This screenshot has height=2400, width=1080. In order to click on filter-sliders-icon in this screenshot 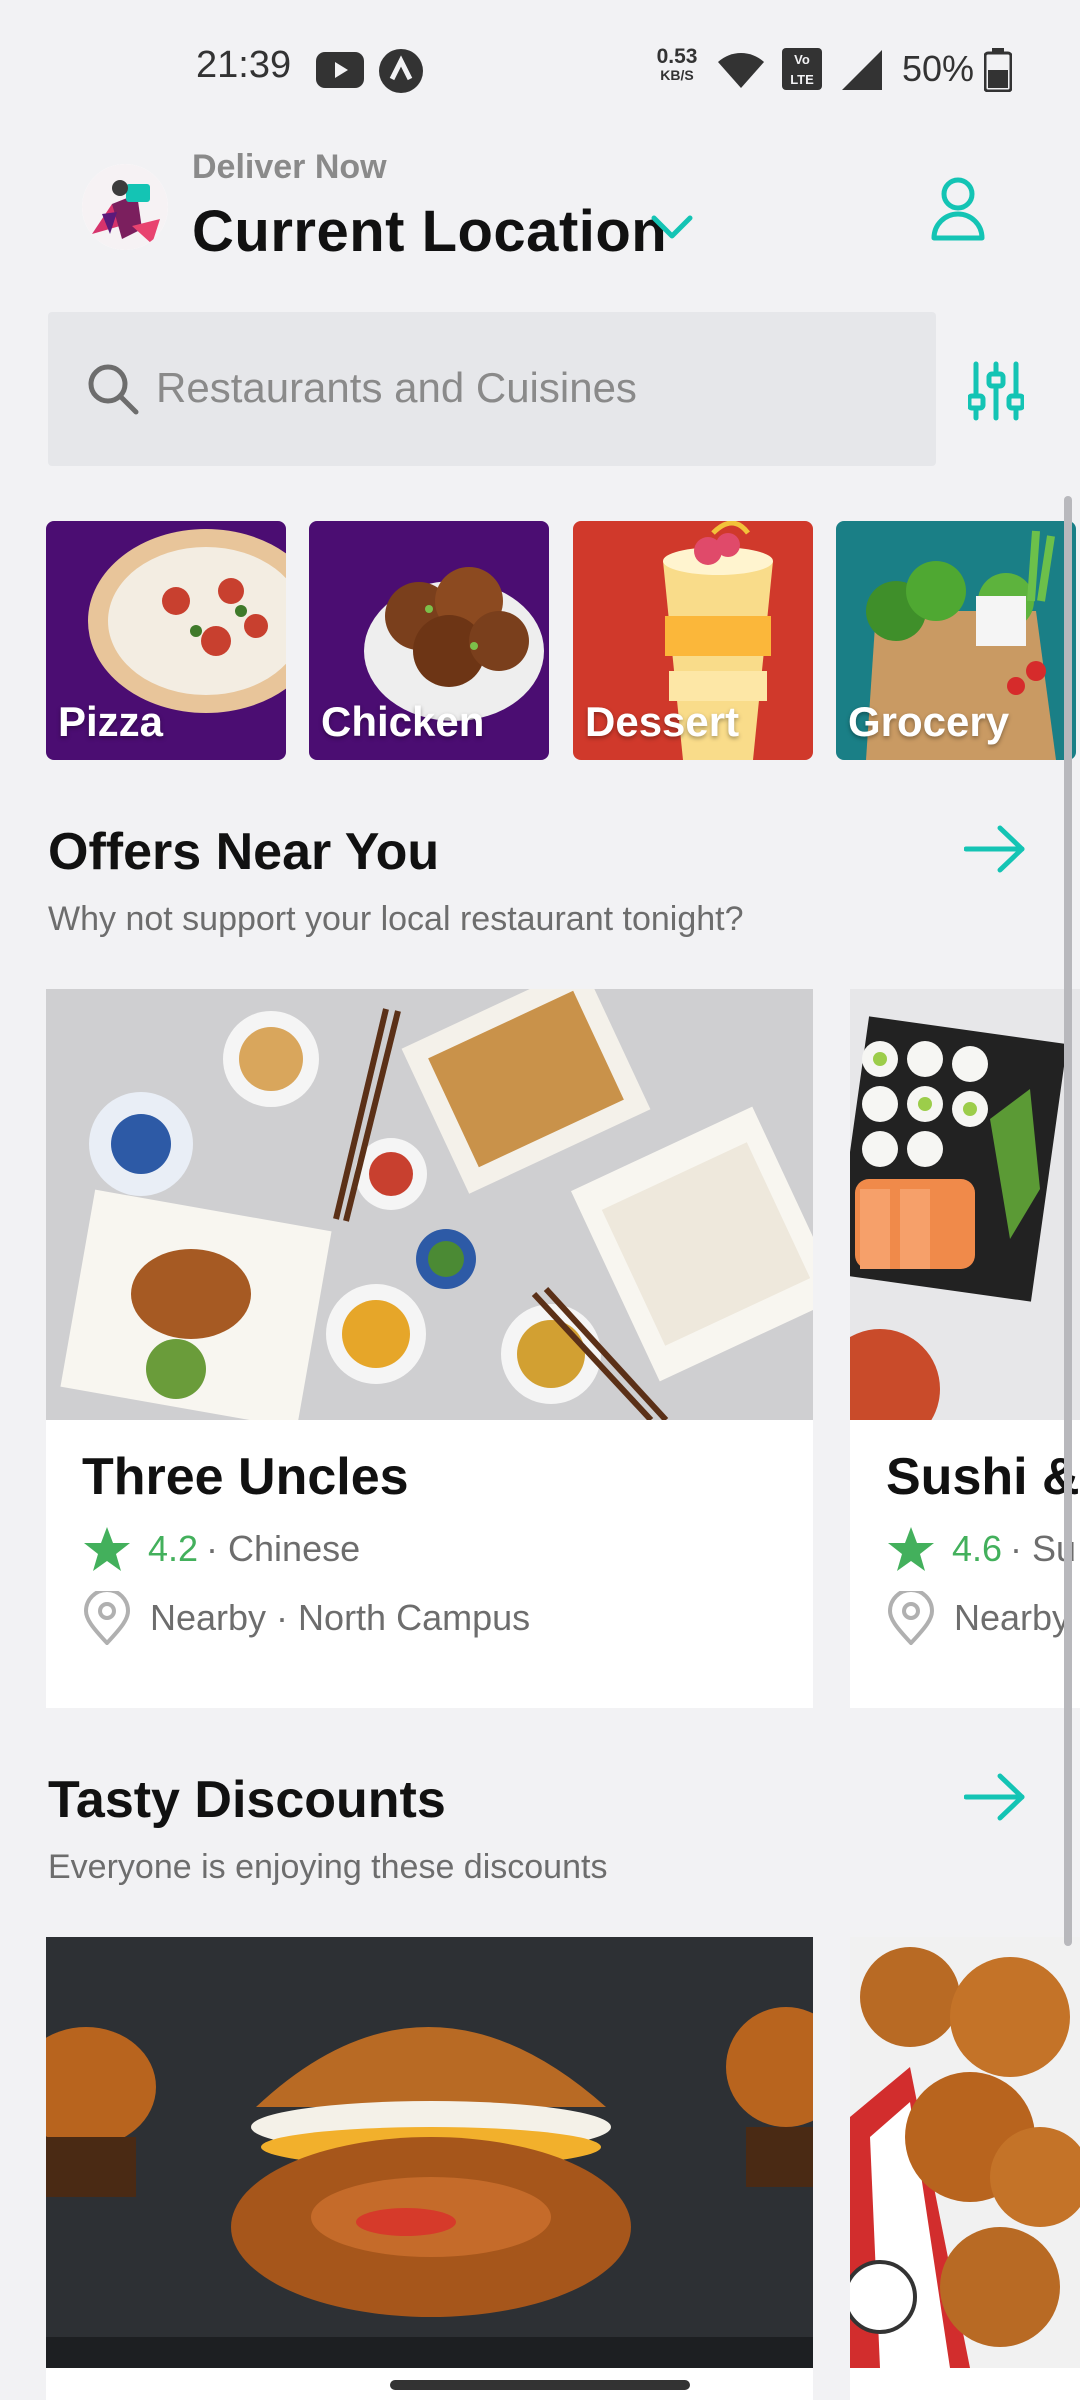, I will do `click(996, 391)`.